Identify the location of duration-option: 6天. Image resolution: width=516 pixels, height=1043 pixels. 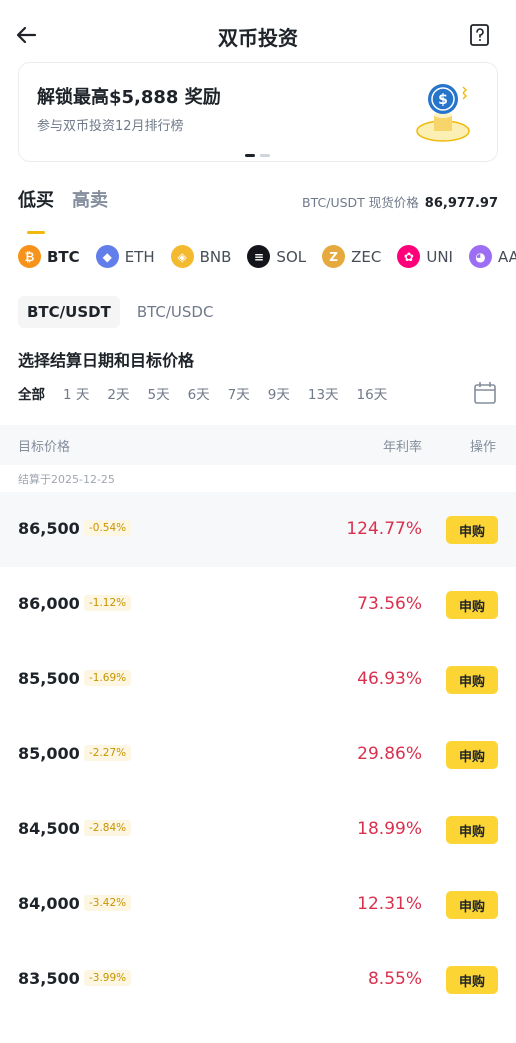
(199, 393).